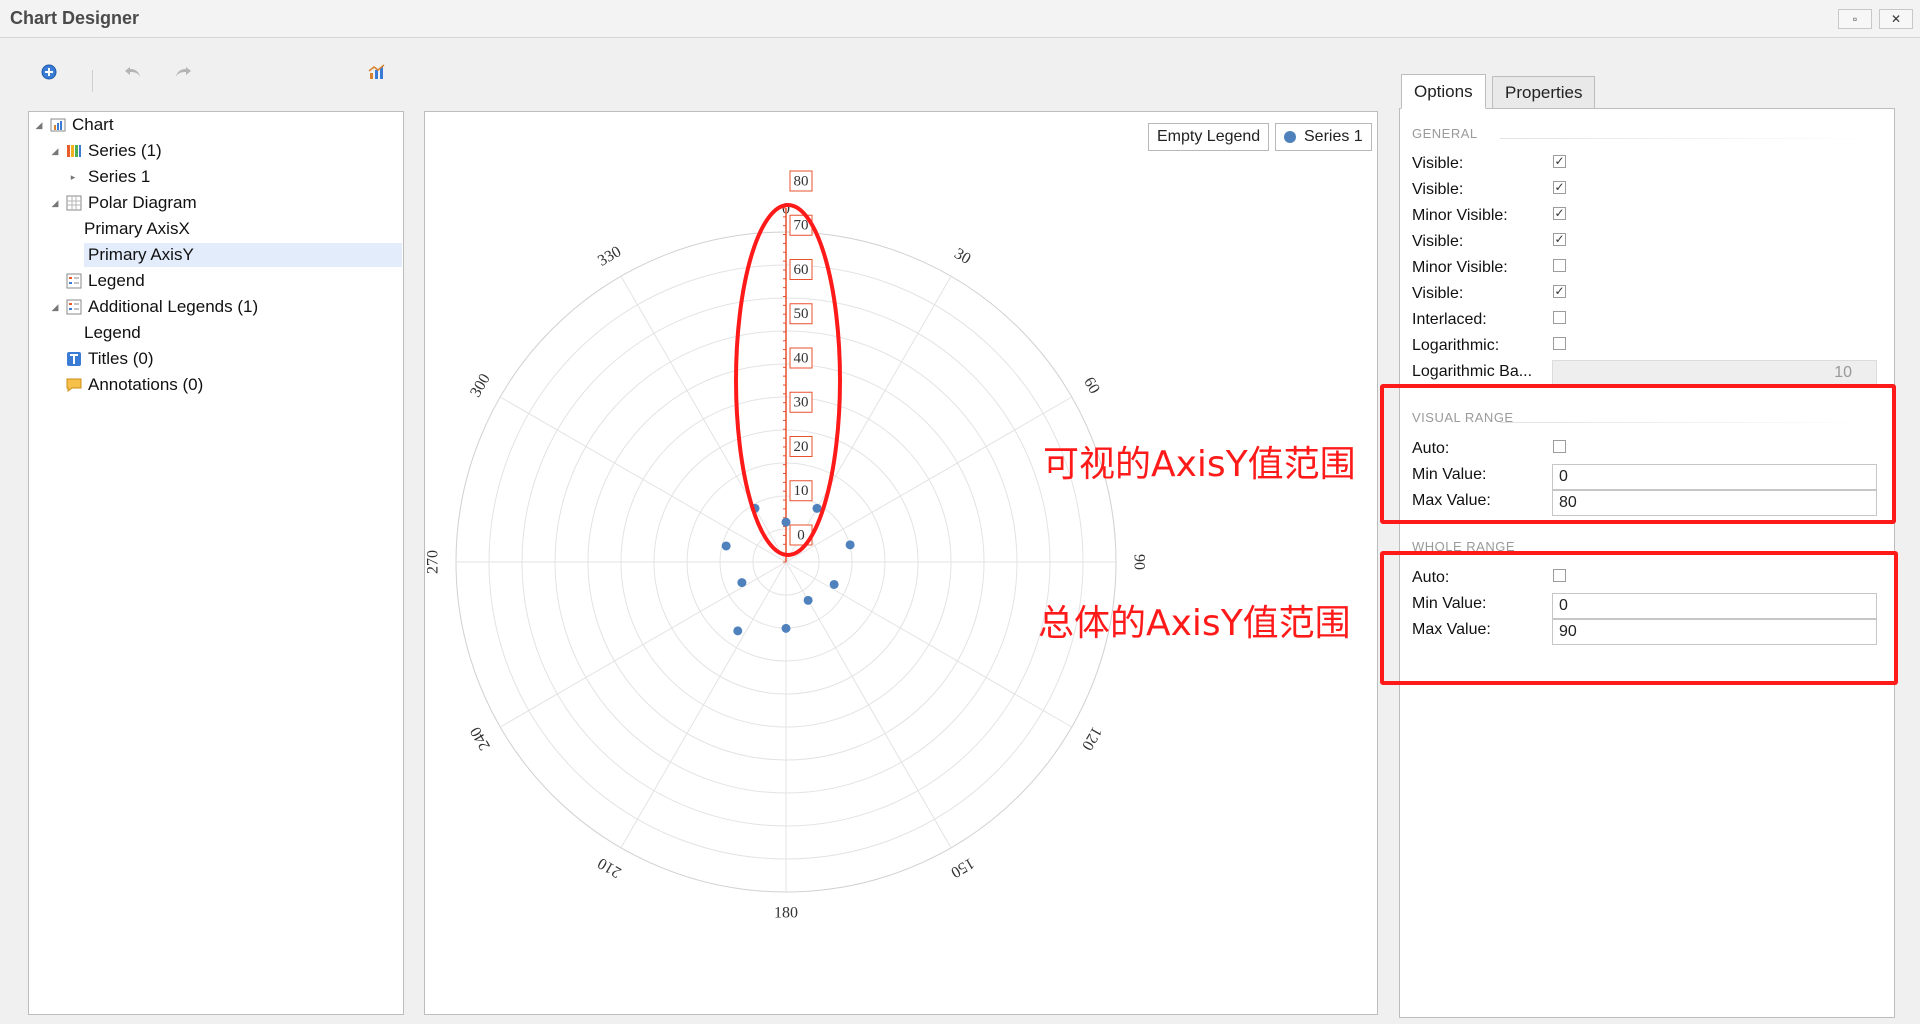 The width and height of the screenshot is (1920, 1024). What do you see at coordinates (1559, 265) in the screenshot?
I see `minor-visible-checkbox` at bounding box center [1559, 265].